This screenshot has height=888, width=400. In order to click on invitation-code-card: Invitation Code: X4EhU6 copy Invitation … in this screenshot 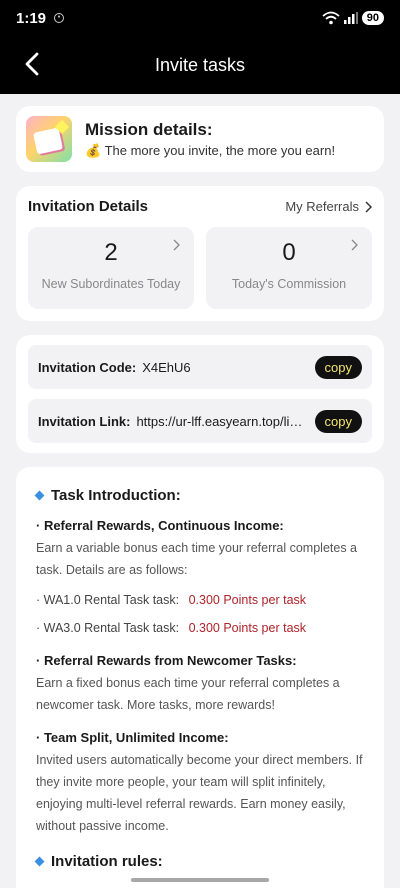, I will do `click(200, 394)`.